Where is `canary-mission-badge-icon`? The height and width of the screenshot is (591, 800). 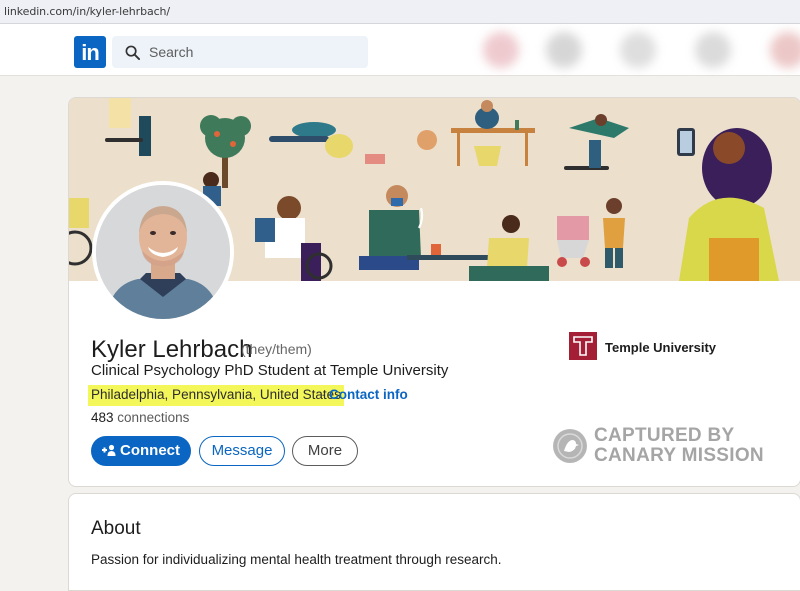
canary-mission-badge-icon is located at coordinates (570, 446).